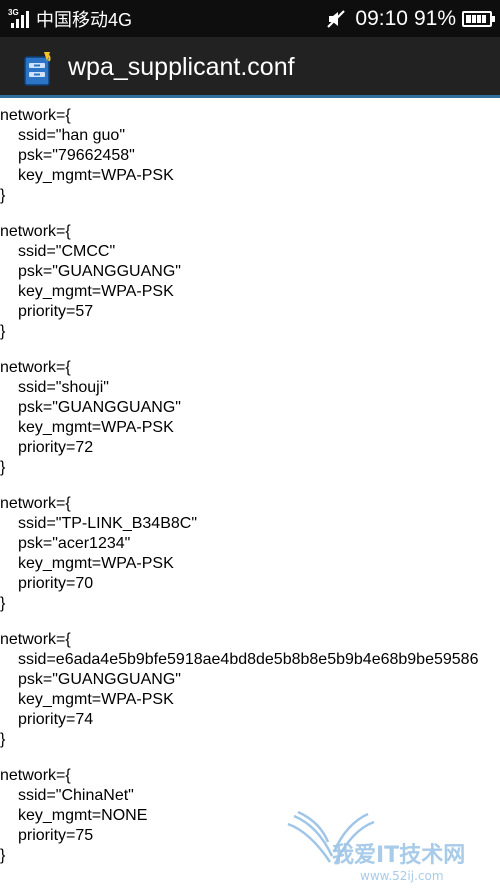 The height and width of the screenshot is (889, 500). Describe the element at coordinates (410, 18) in the screenshot. I see `status-bar-right: 09:10 91%` at that location.